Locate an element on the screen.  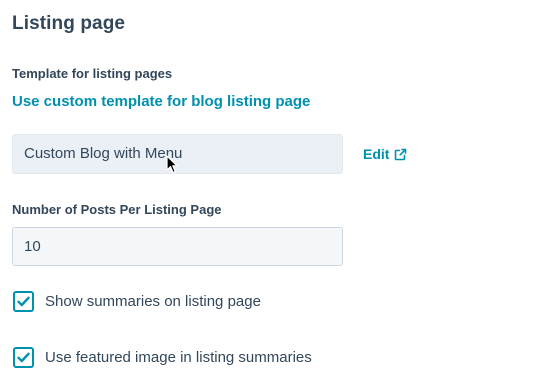
external-link-icon is located at coordinates (400, 154).